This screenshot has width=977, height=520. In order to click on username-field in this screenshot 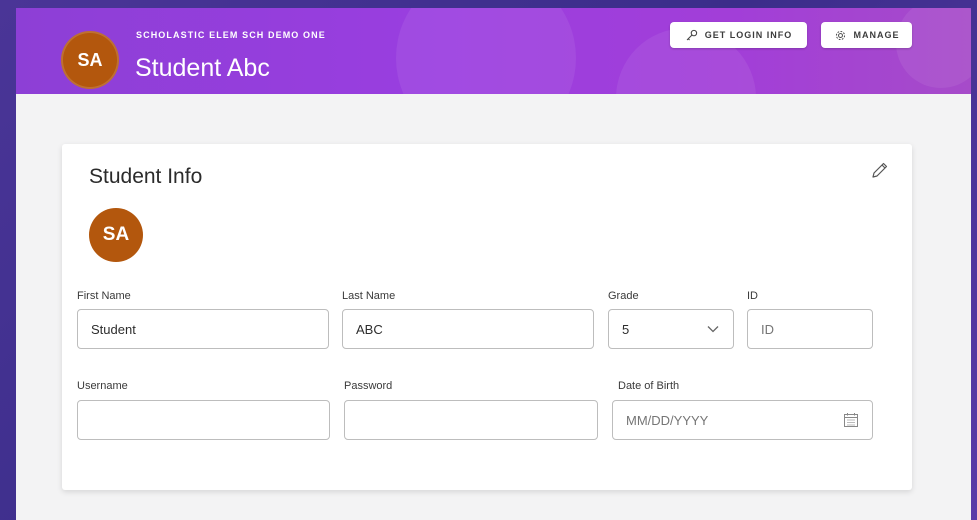, I will do `click(203, 420)`.